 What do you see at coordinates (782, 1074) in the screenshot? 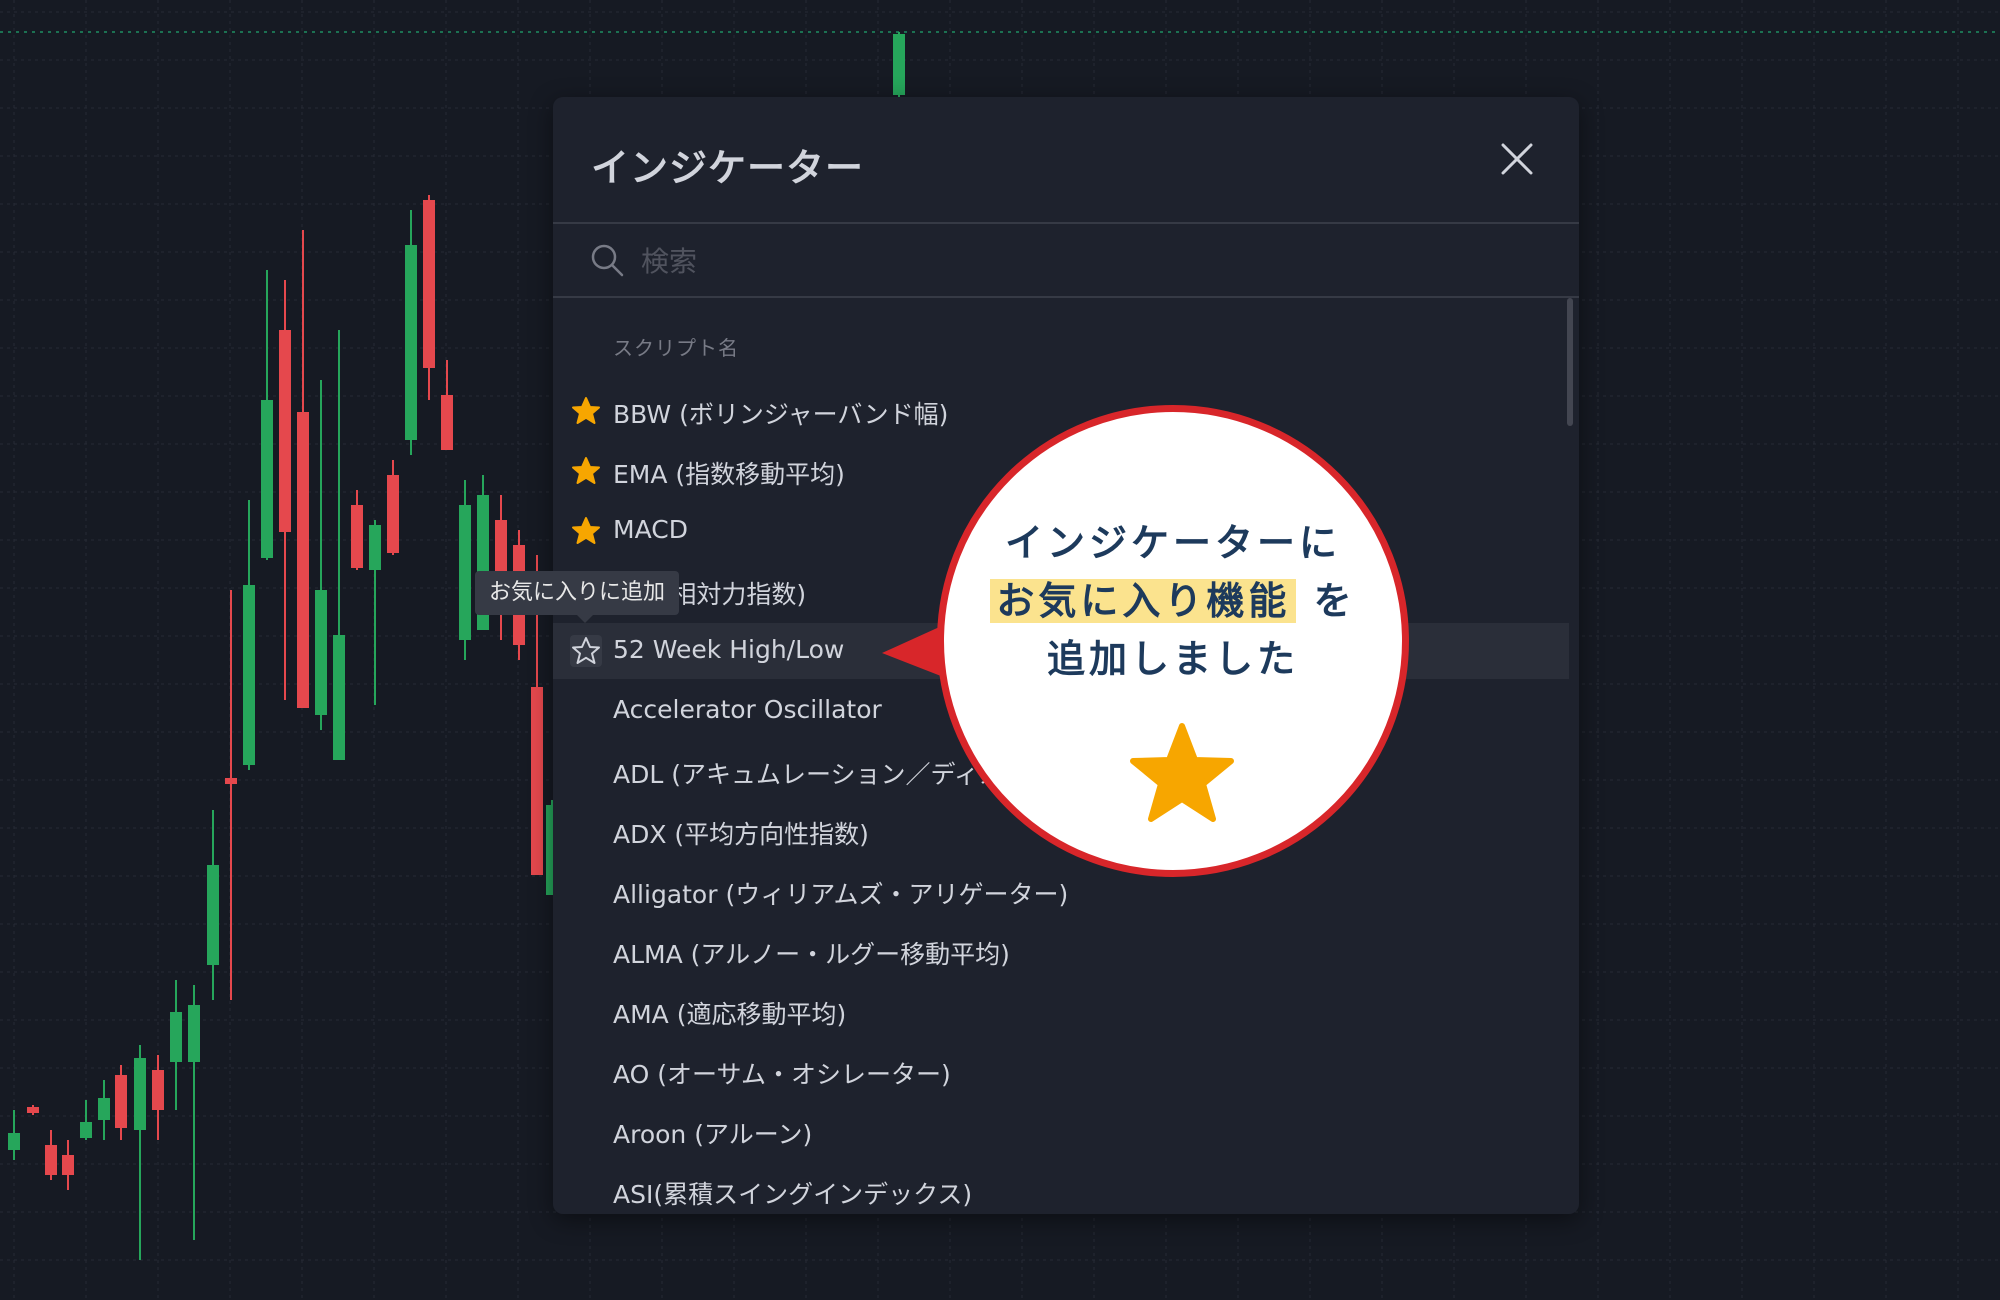
I see `indicator-item-label: AO (オーサム・オシレーター)` at bounding box center [782, 1074].